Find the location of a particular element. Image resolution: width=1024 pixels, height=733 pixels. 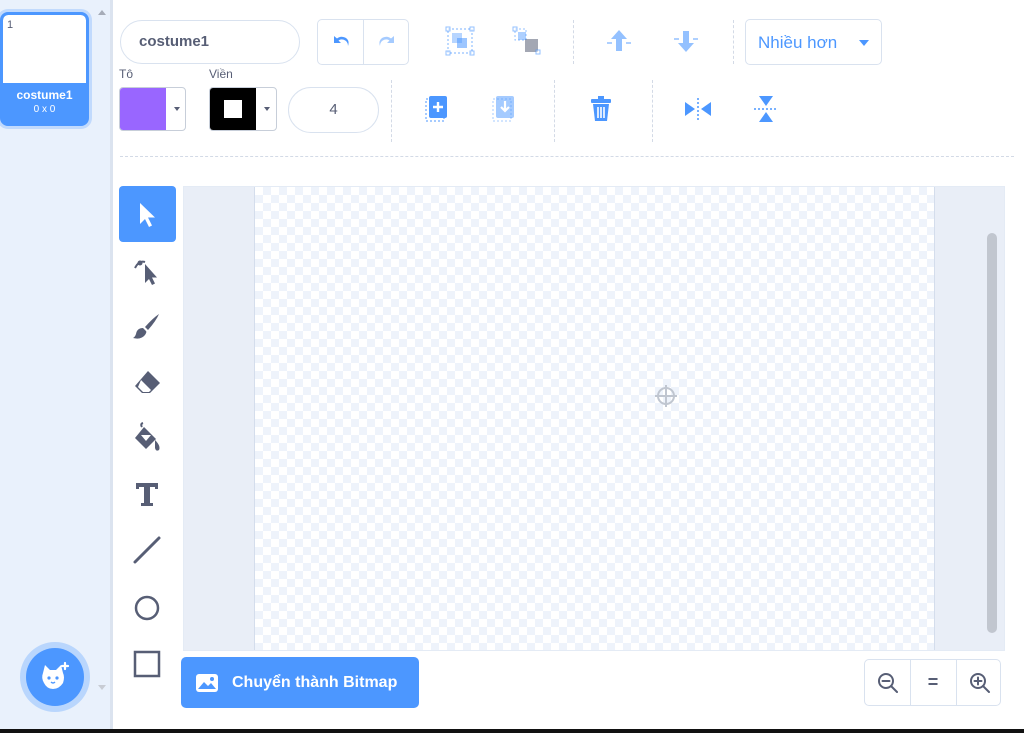

ungroup-button is located at coordinates (527, 41).